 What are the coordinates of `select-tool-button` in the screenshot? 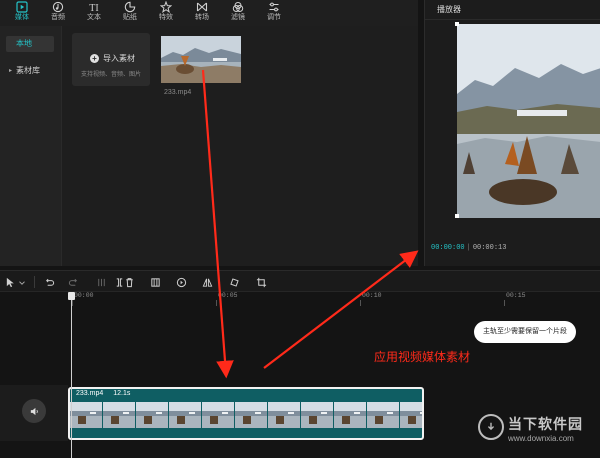 It's located at (10, 282).